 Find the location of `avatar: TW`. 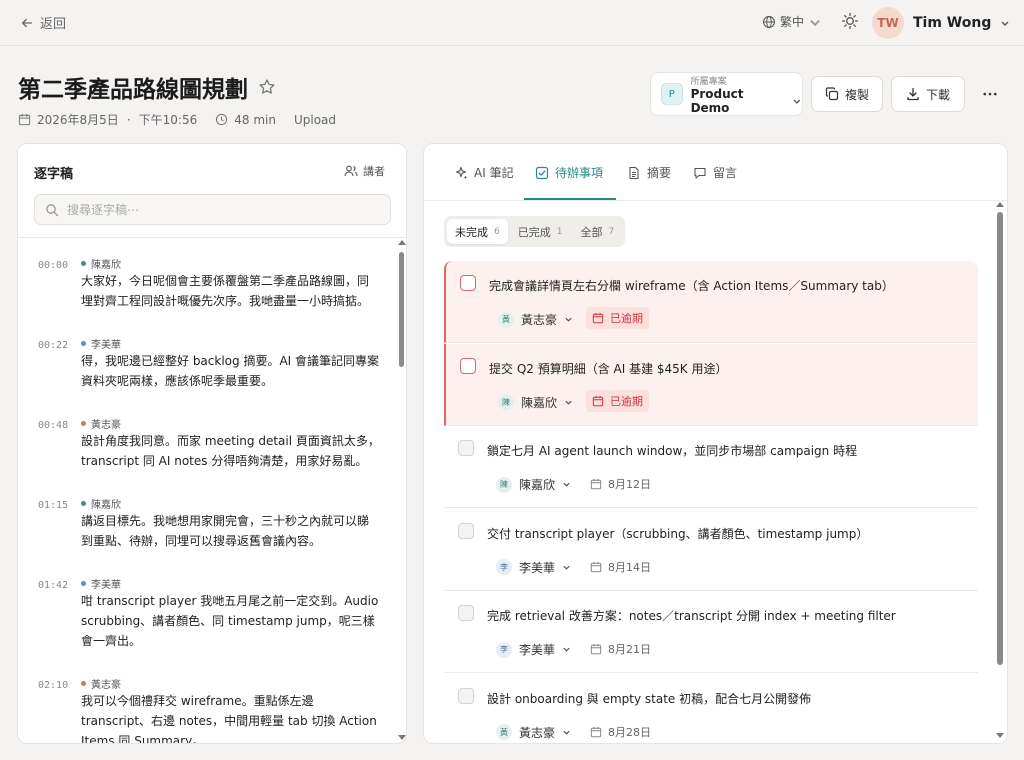

avatar: TW is located at coordinates (888, 23).